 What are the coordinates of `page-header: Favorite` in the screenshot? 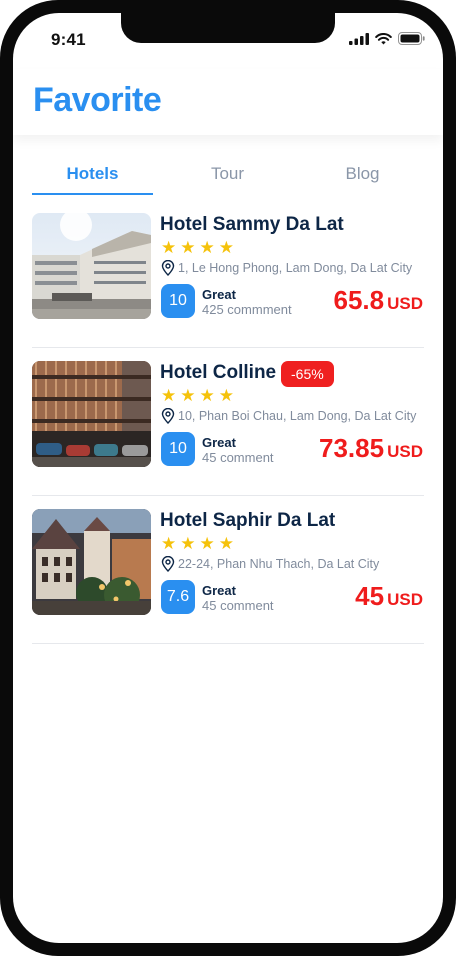 It's located at (228, 102).